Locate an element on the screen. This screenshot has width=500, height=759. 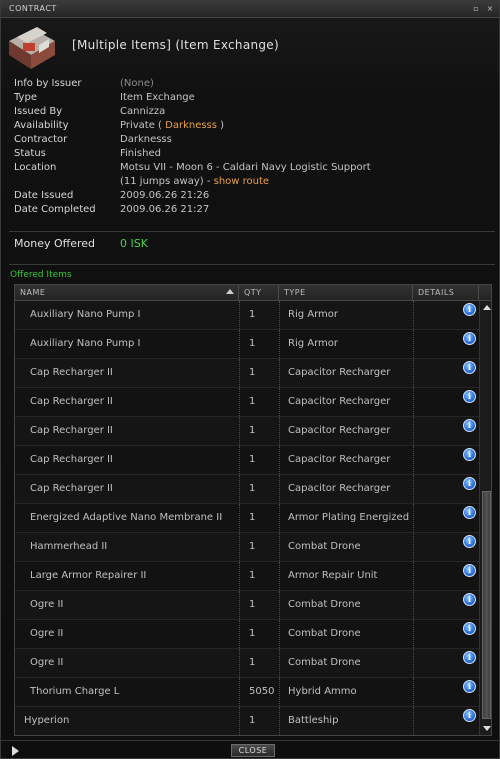
close-button: CLOSE is located at coordinates (253, 750).